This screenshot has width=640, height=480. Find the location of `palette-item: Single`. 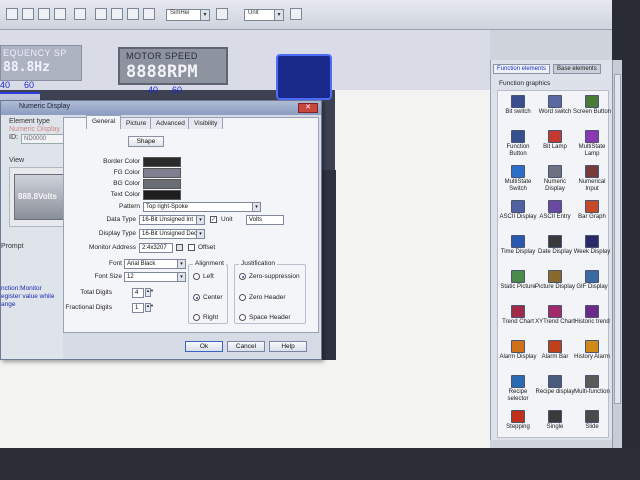

palette-item: Single is located at coordinates (555, 426).